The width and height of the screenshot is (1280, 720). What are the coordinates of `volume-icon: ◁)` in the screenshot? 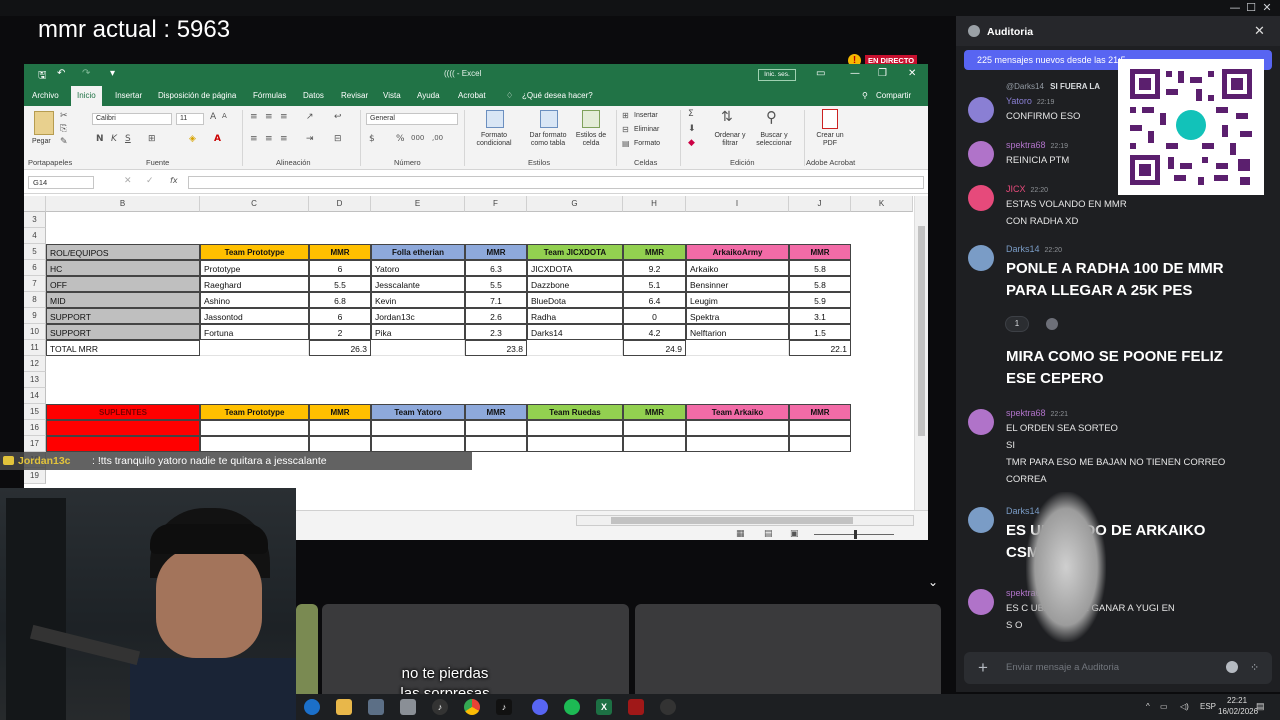 It's located at (1184, 706).